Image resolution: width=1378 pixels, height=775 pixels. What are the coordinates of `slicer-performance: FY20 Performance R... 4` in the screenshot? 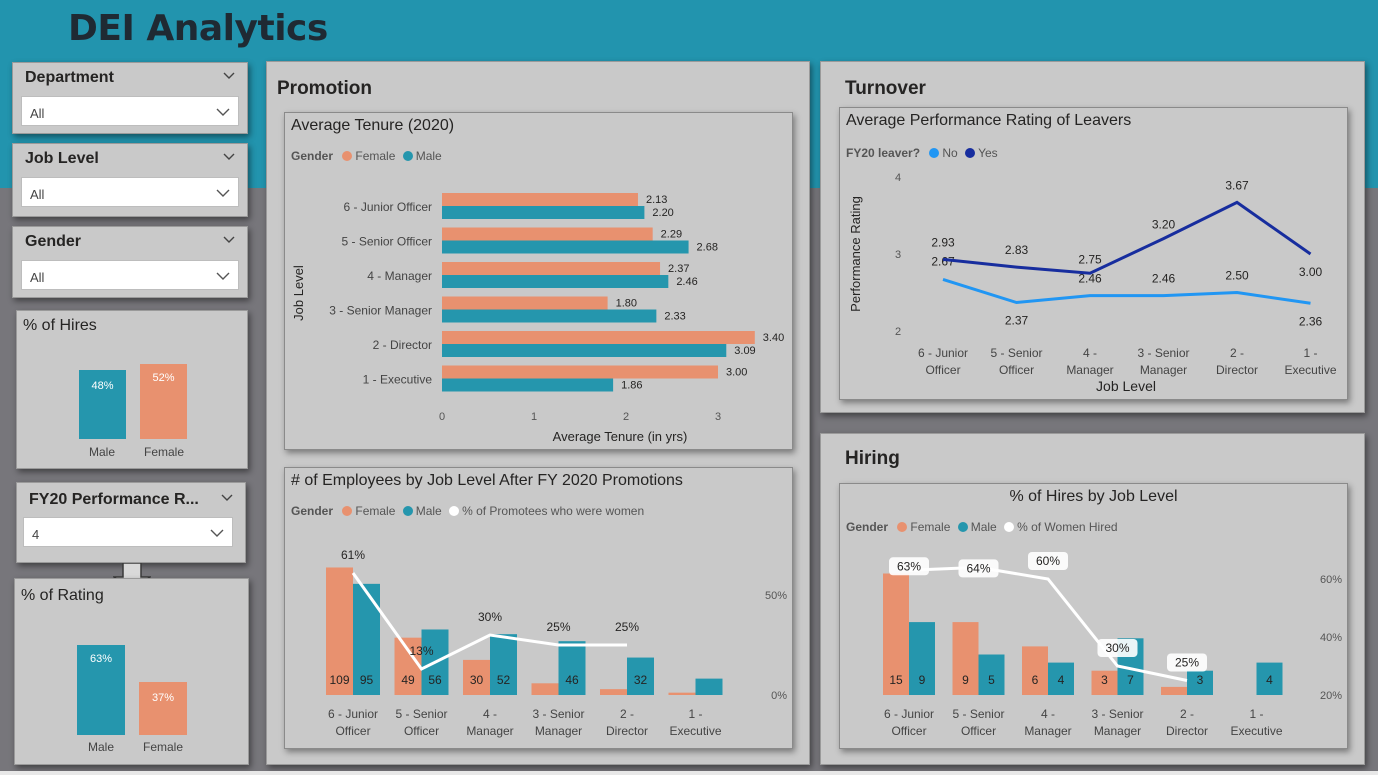 It's located at (131, 522).